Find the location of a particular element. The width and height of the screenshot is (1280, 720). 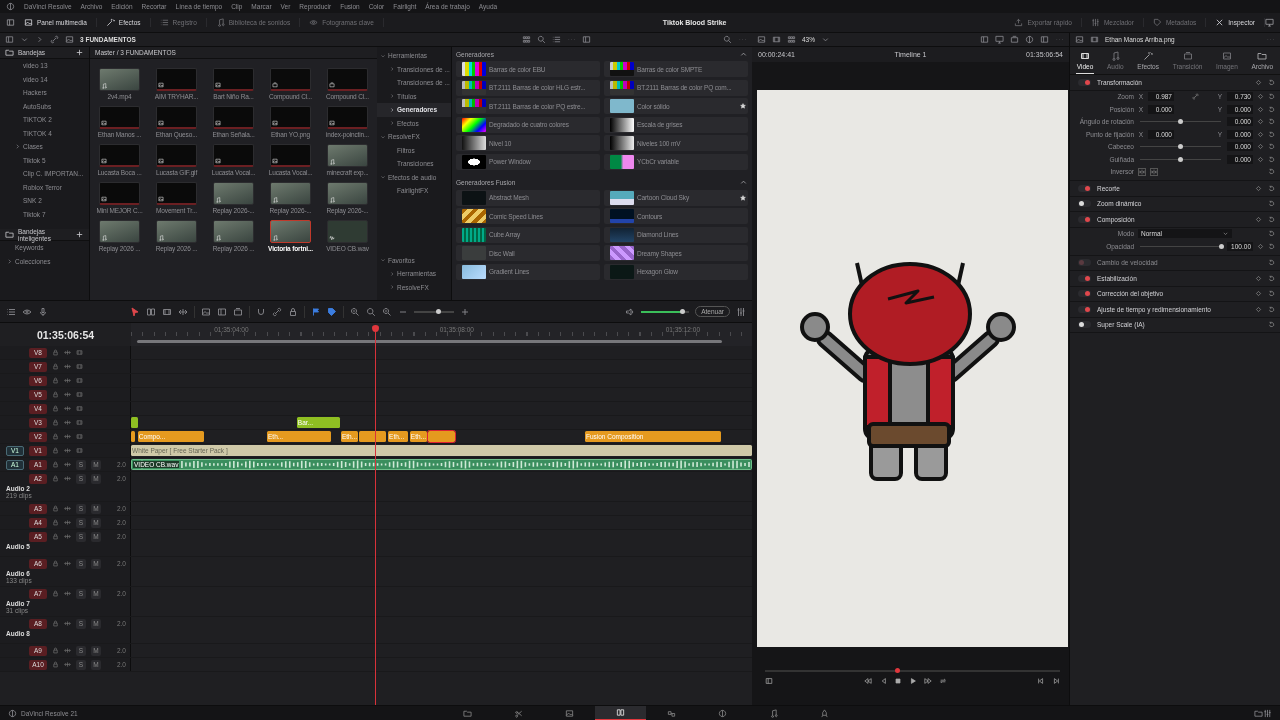

stop-icon is located at coordinates (897, 681).